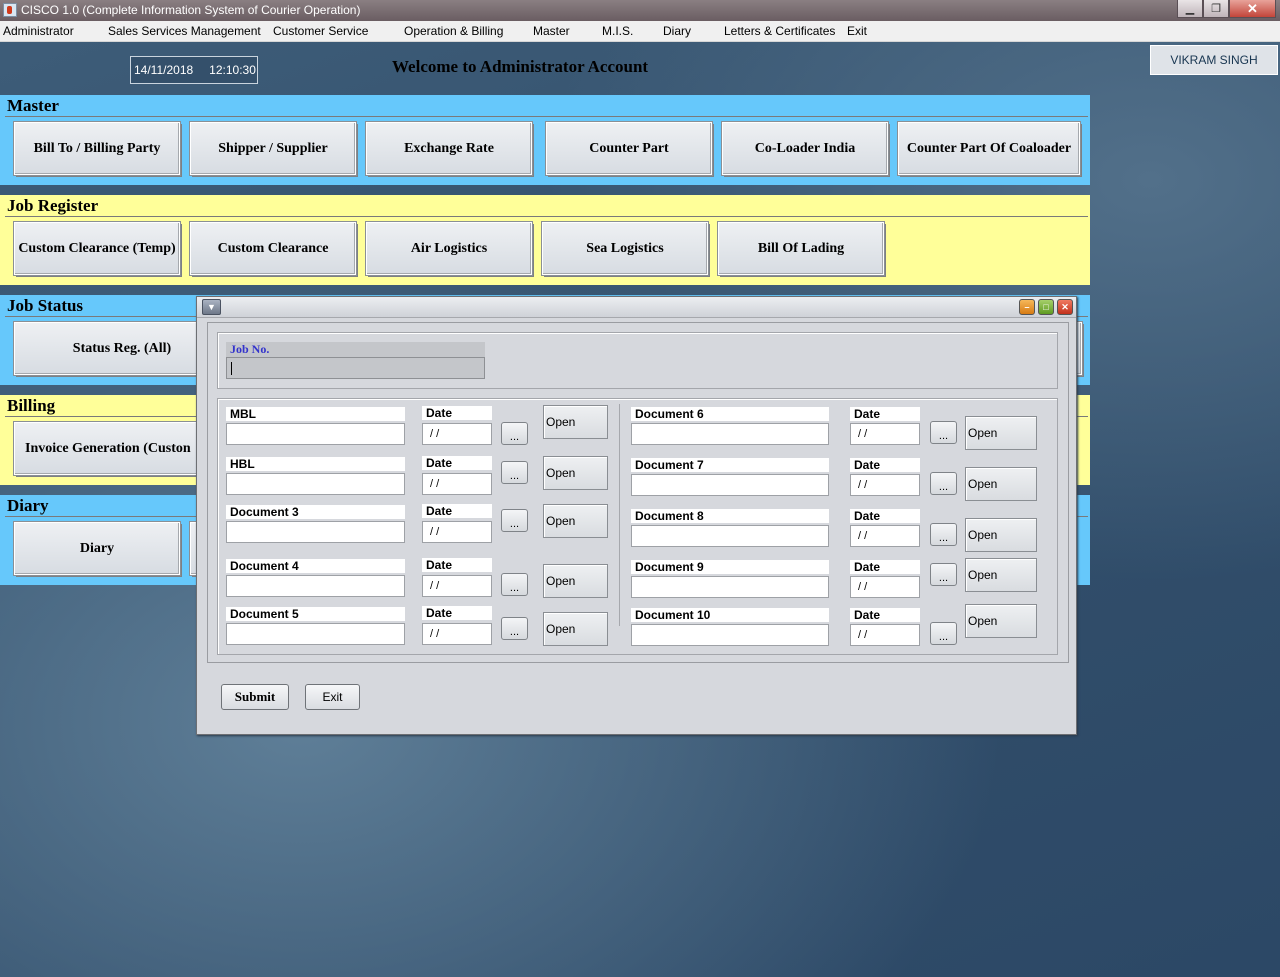 Image resolution: width=1280 pixels, height=977 pixels. Describe the element at coordinates (38, 31) in the screenshot. I see `menu-administrator: Administrator` at that location.